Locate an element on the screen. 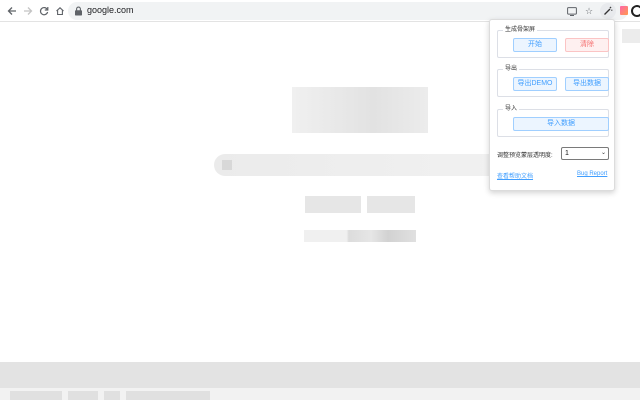 The height and width of the screenshot is (400, 640). reload-icon is located at coordinates (44, 11).